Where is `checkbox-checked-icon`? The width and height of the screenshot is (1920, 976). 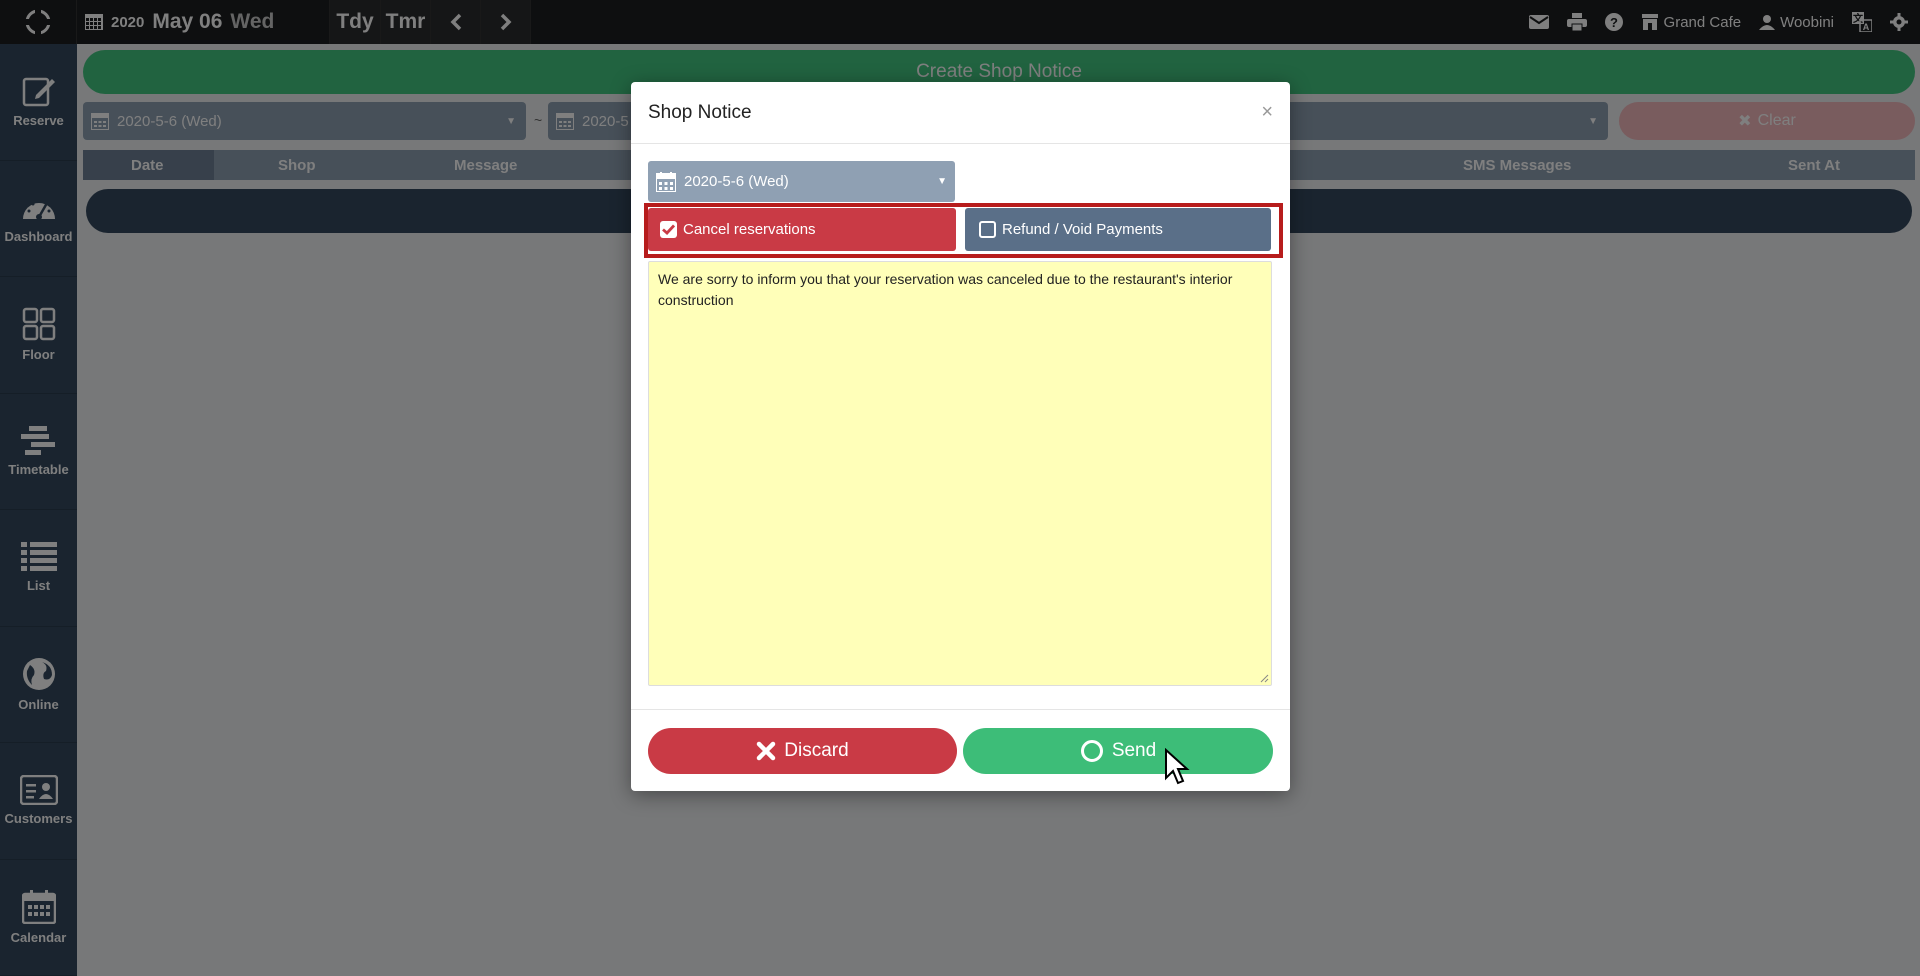 checkbox-checked-icon is located at coordinates (668, 229).